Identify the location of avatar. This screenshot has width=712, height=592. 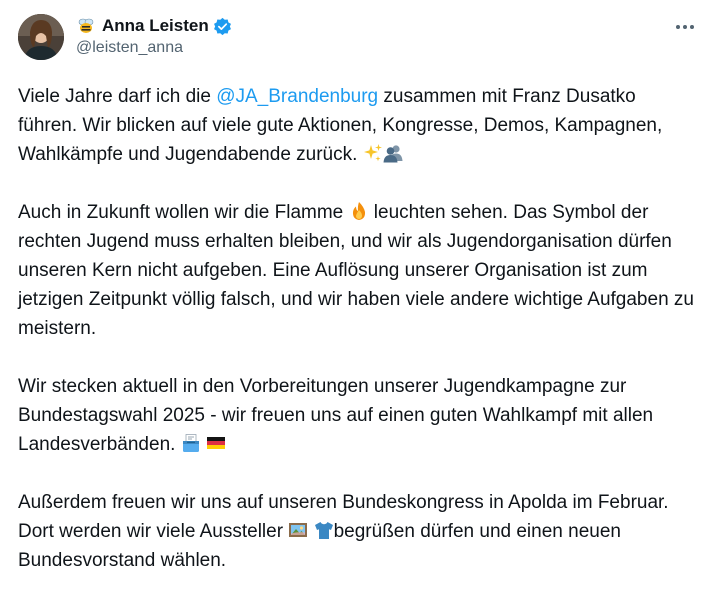
(41, 37).